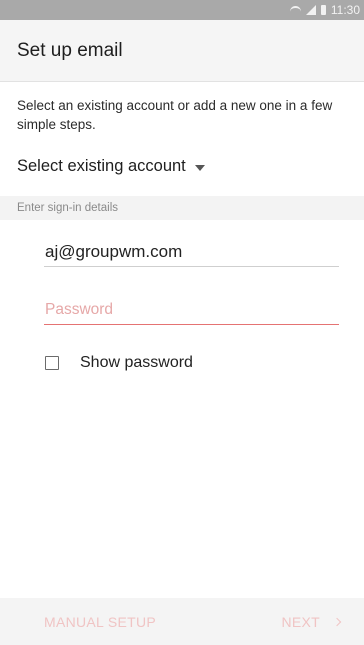  Describe the element at coordinates (182, 208) in the screenshot. I see `signin-section-header: Enter sign-in details` at that location.